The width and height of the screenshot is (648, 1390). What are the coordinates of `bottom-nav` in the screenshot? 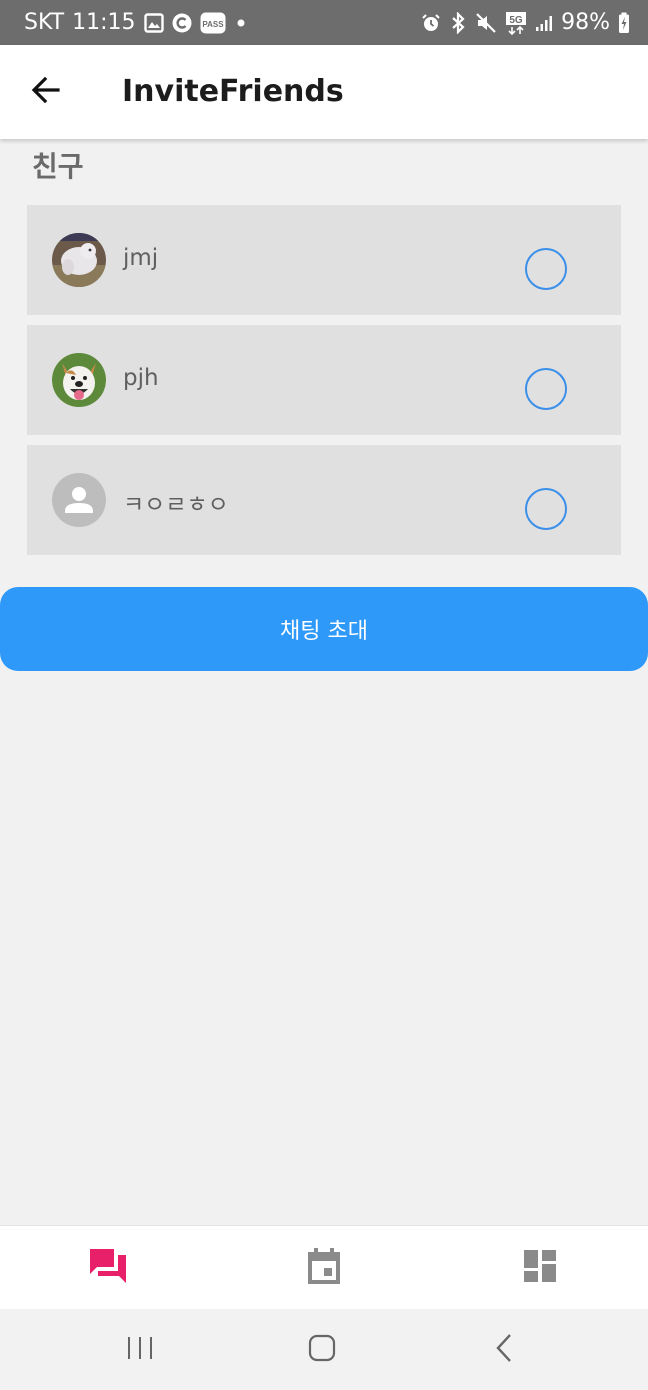 It's located at (324, 1267).